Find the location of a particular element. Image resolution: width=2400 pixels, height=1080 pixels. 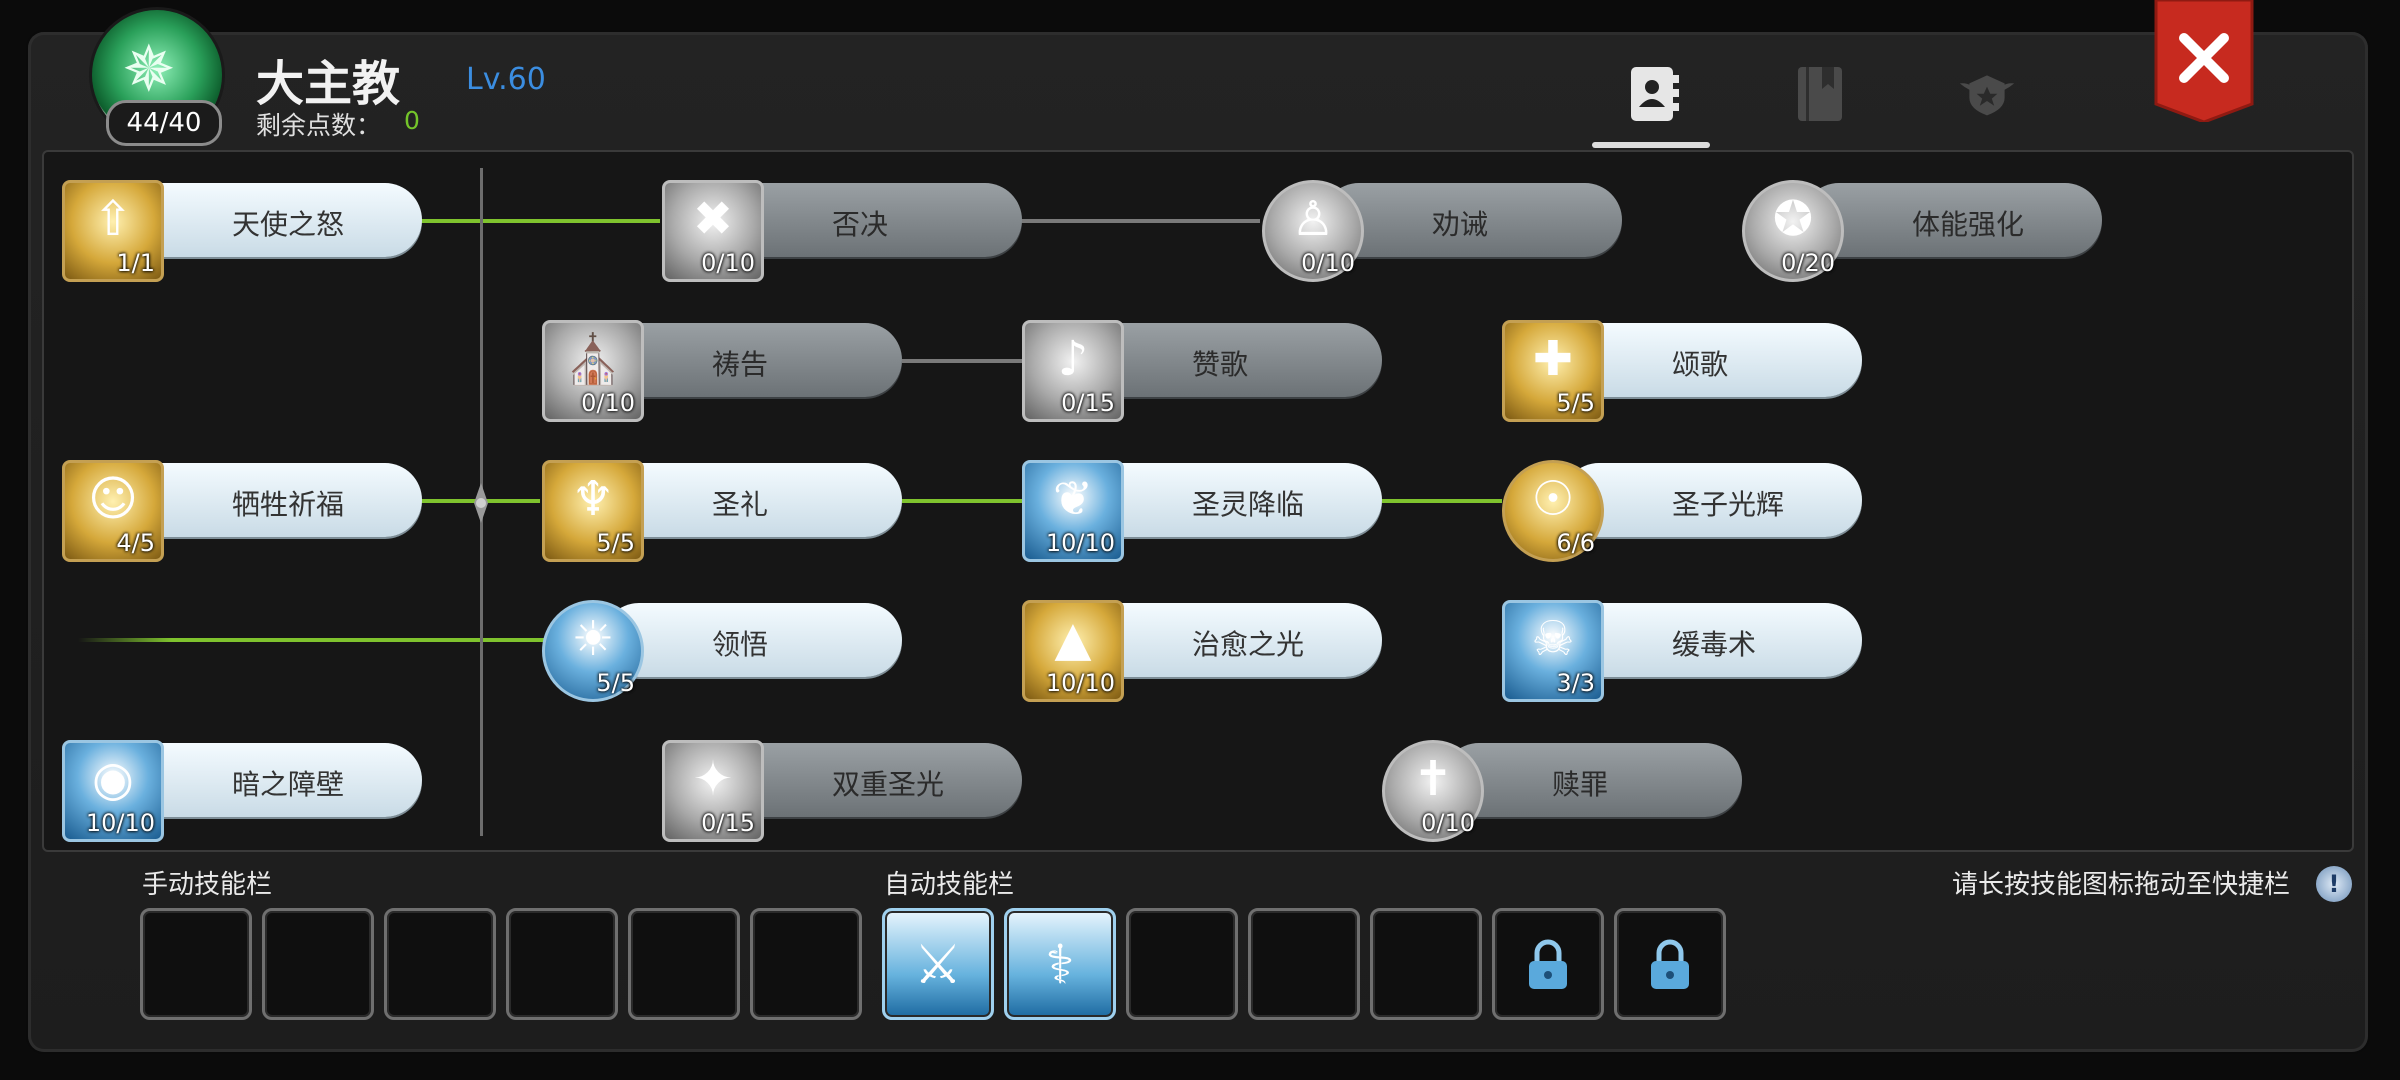

angel-spirit-icon: ☺ 4/5 is located at coordinates (113, 511).